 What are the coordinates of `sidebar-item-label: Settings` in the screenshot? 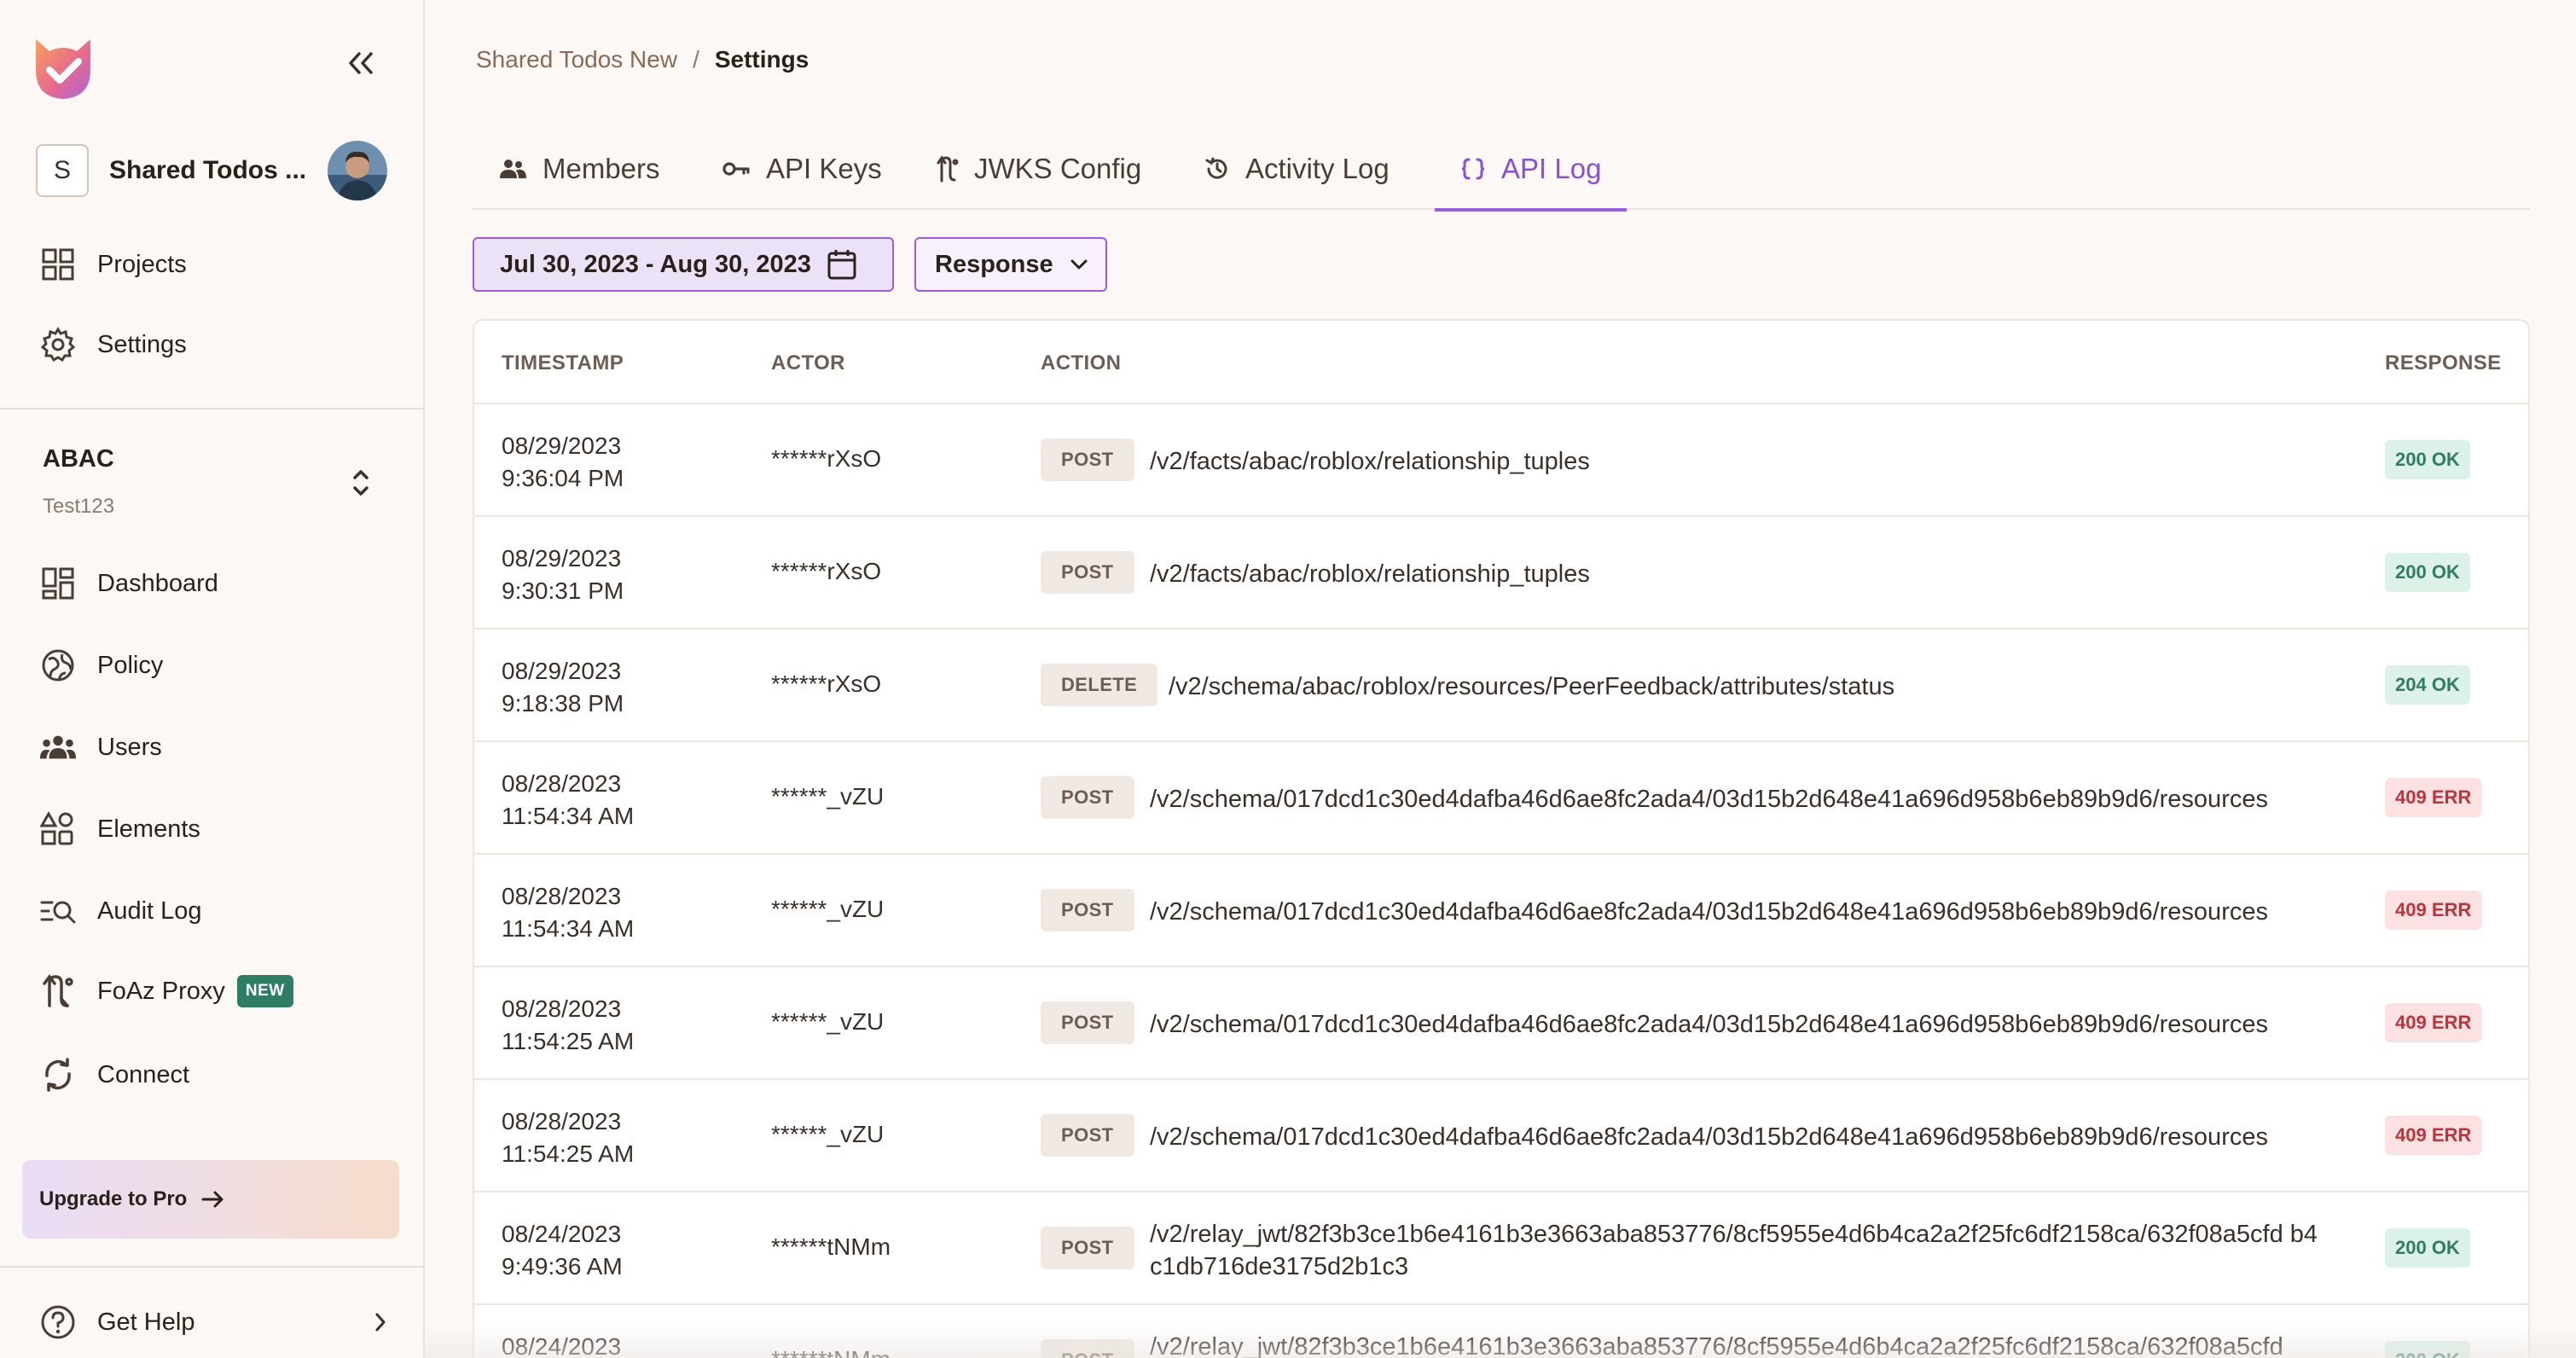 It's located at (142, 344).